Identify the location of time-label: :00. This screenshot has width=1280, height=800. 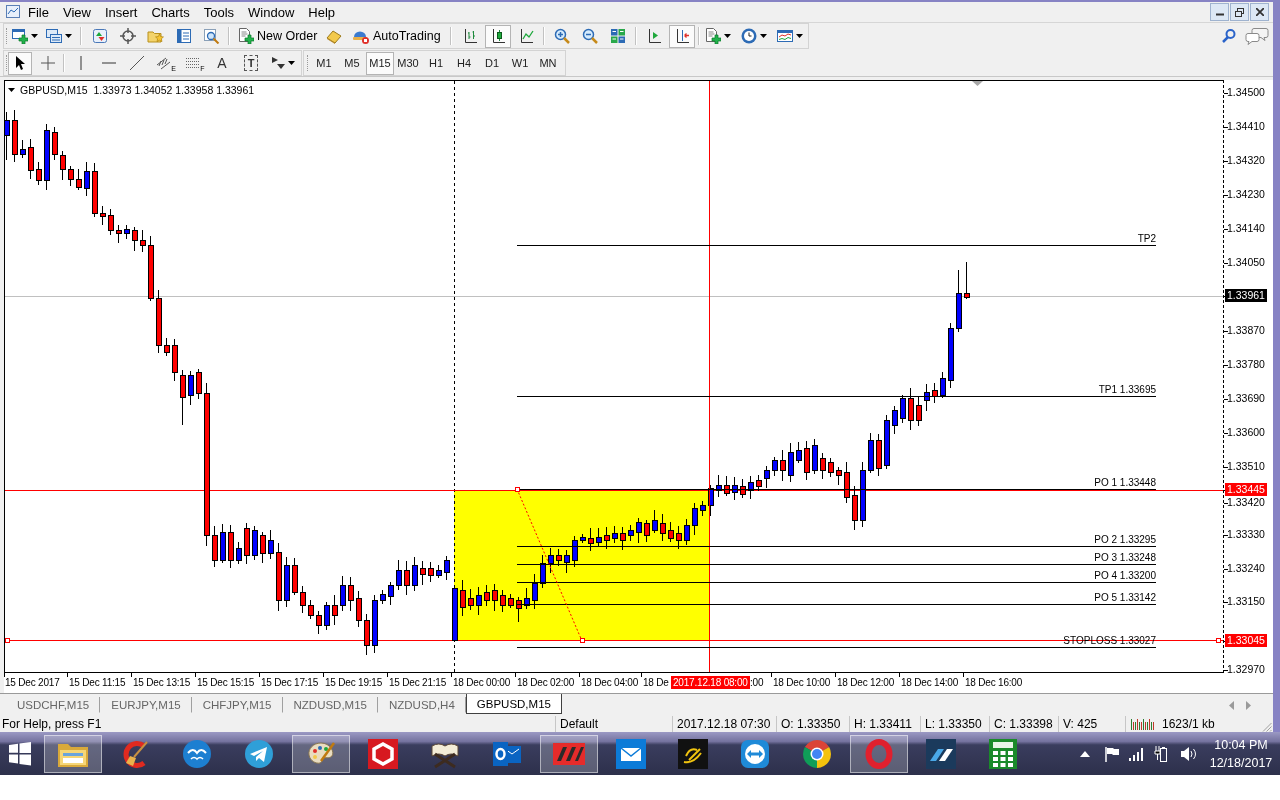
(757, 682).